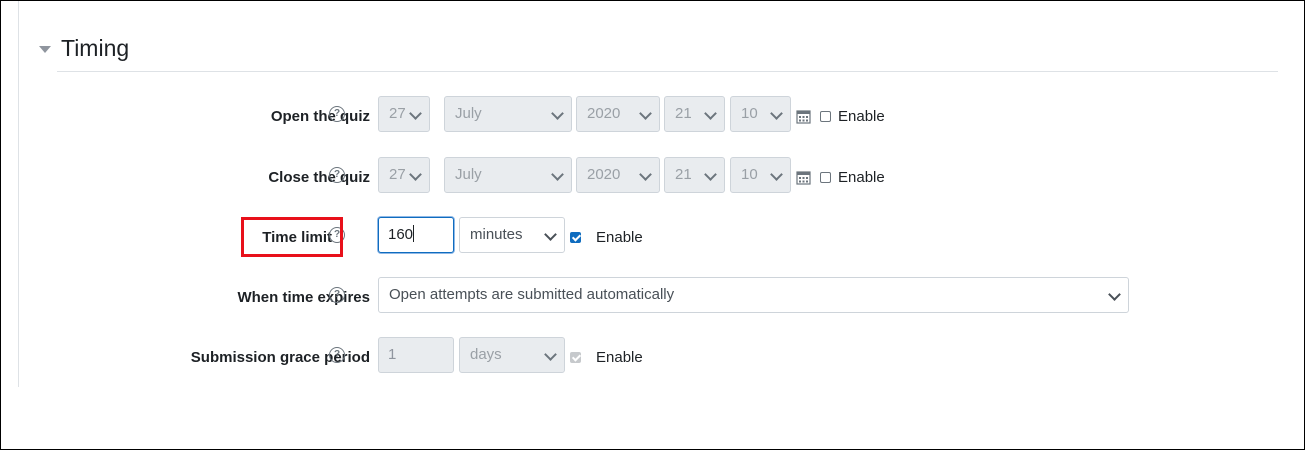  I want to click on grace-period-unit-select: days, so click(512, 355).